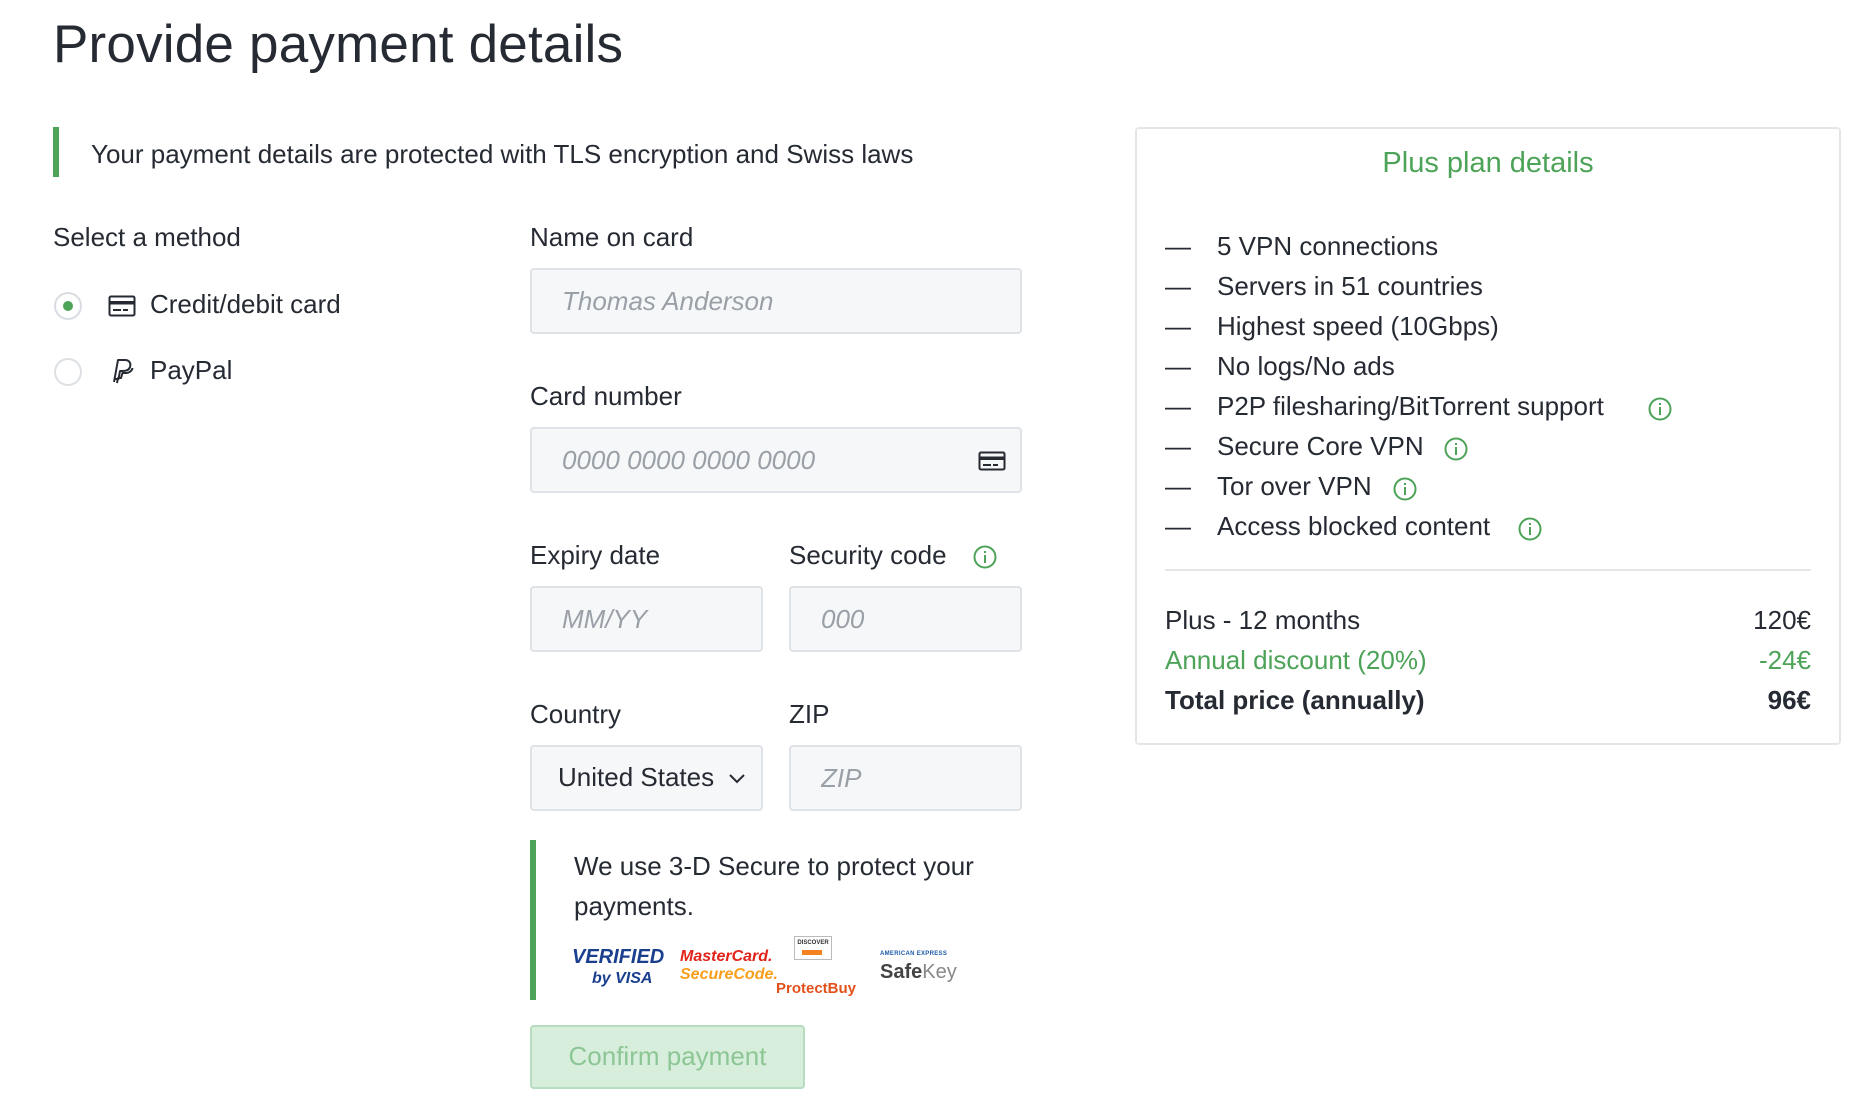 The image size is (1860, 1097). I want to click on discount-value: -24€, so click(1784, 660).